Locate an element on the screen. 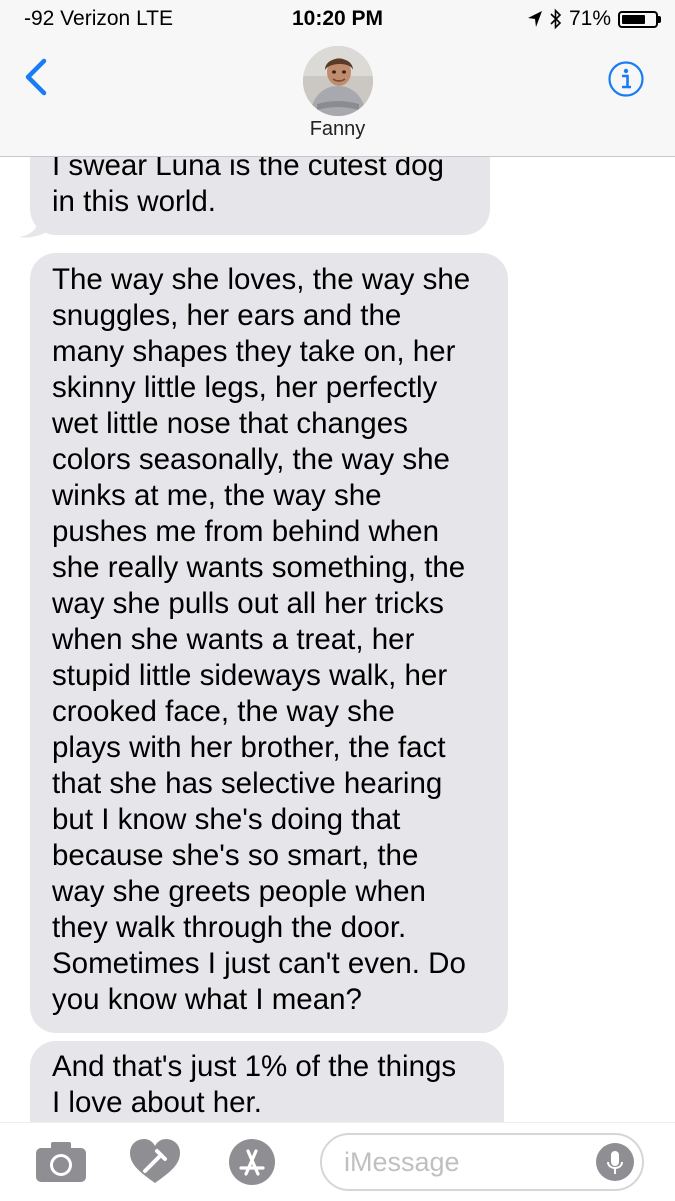 Image resolution: width=675 pixels, height=1201 pixels. compose-bar: iMessage is located at coordinates (337, 1161).